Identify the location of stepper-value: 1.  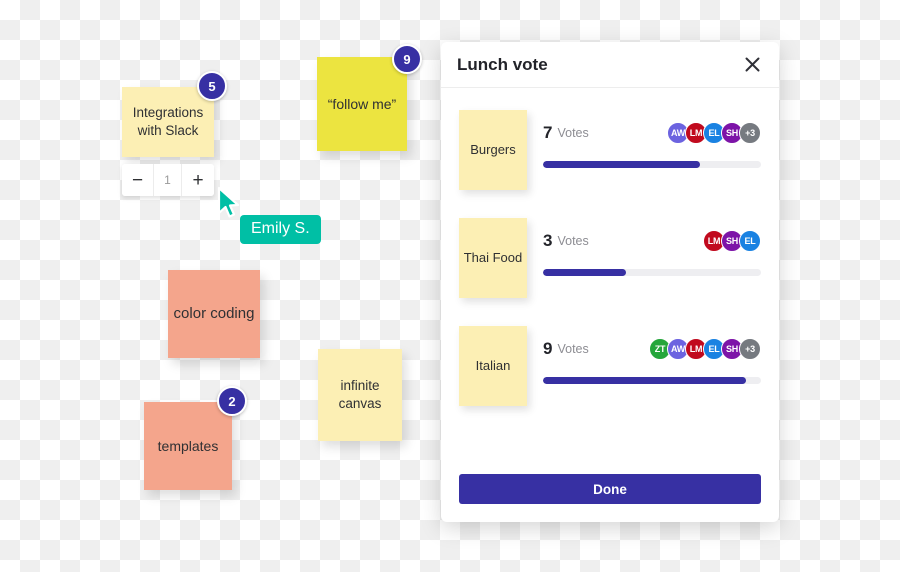
(168, 180).